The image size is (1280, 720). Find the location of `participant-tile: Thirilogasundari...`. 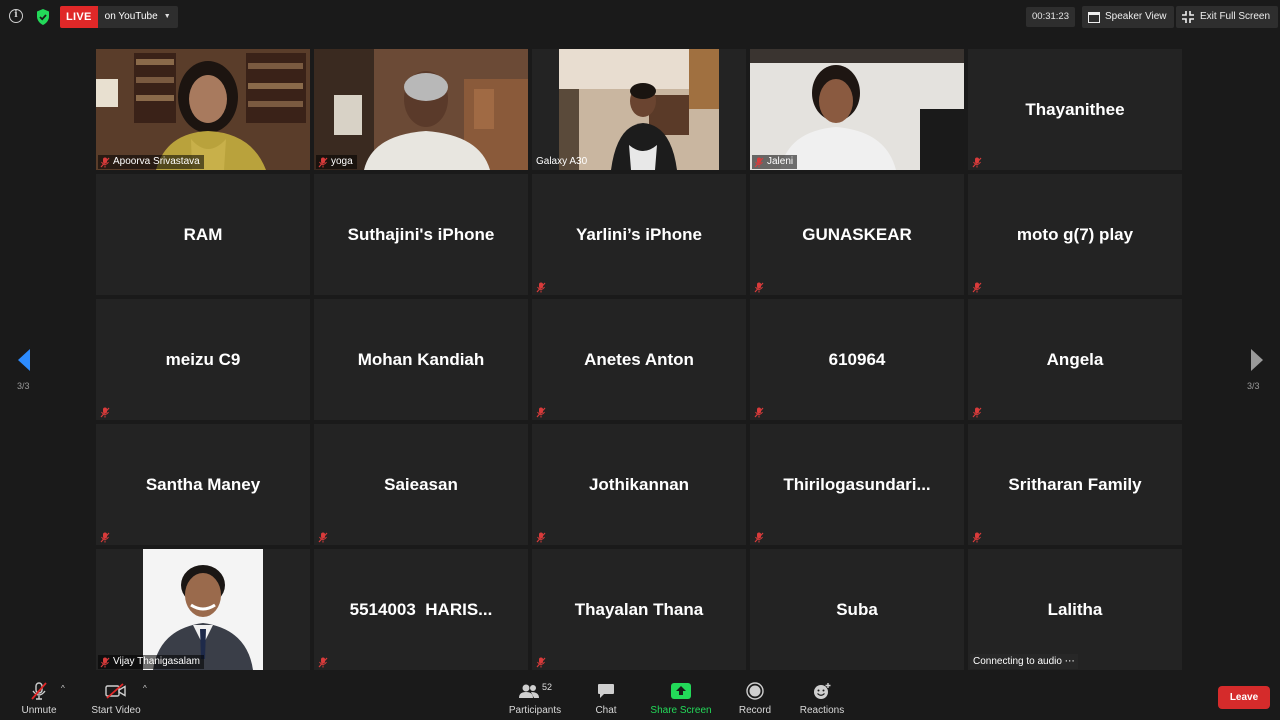

participant-tile: Thirilogasundari... is located at coordinates (857, 484).